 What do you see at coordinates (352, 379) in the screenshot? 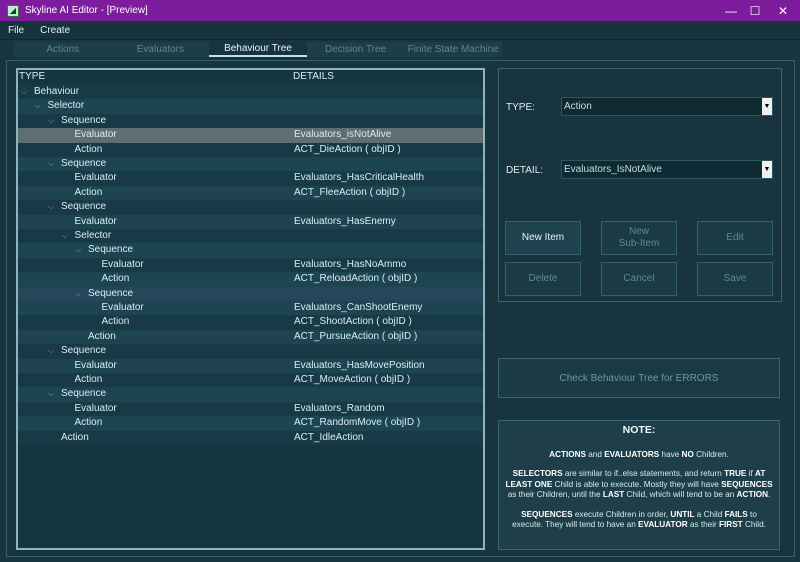
I see `node-detail-label: ACT_MoveAction ( objID )` at bounding box center [352, 379].